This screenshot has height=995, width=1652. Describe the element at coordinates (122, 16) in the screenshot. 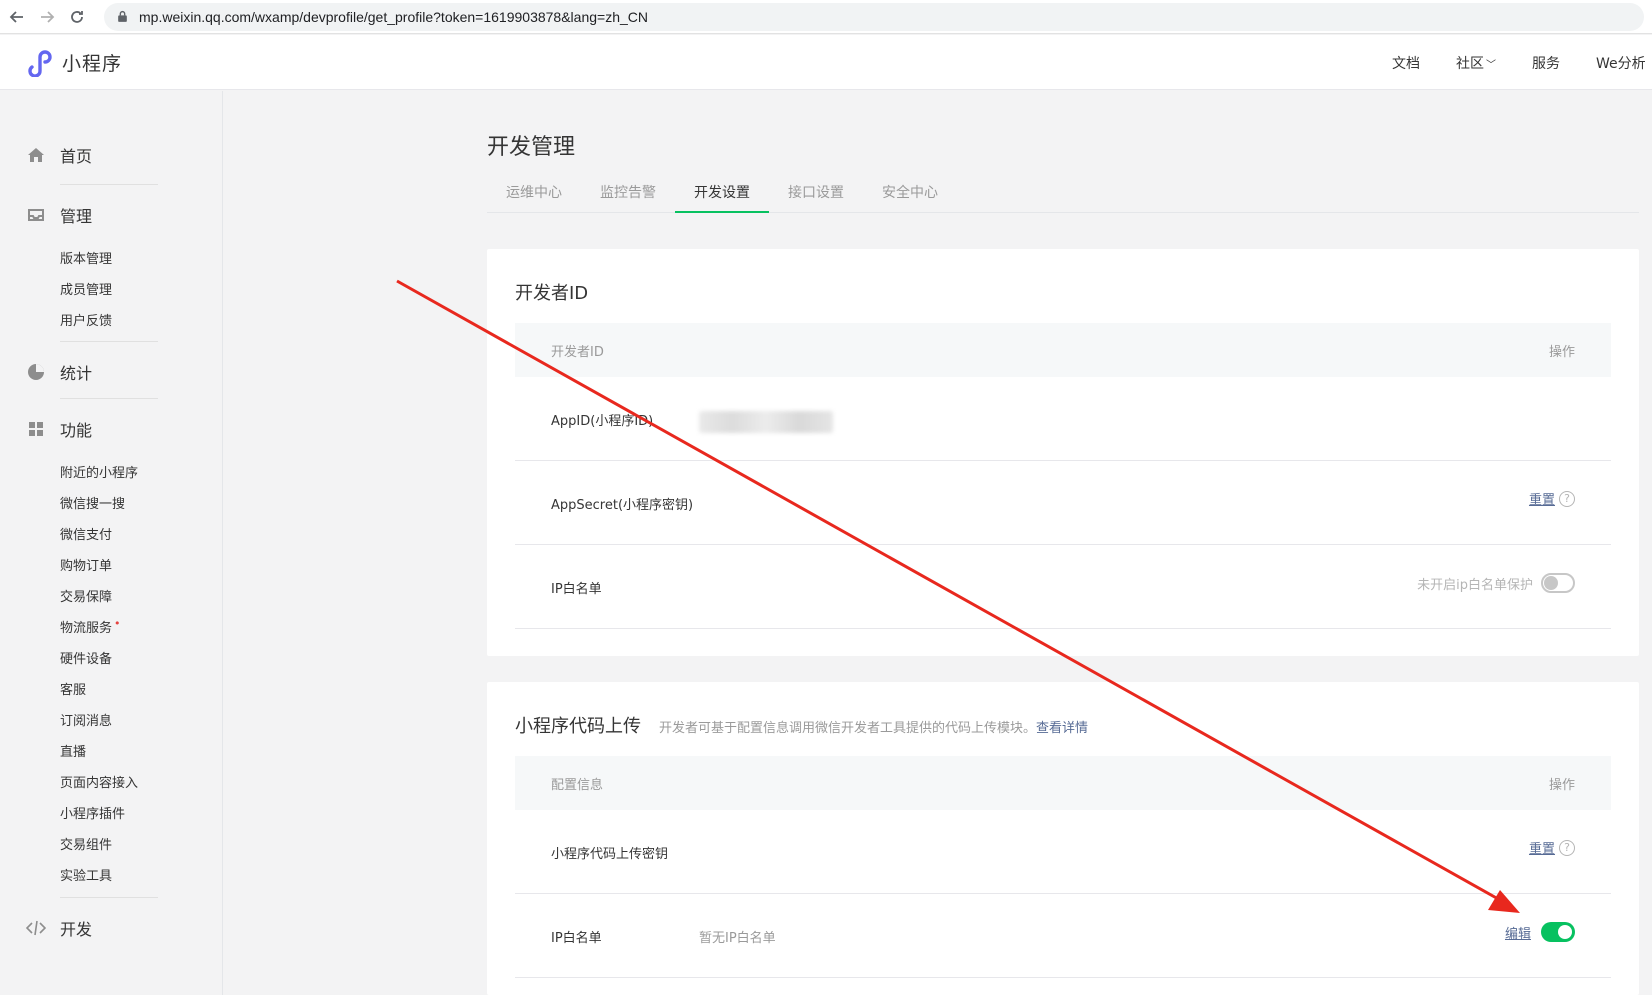

I see `lock-icon` at that location.